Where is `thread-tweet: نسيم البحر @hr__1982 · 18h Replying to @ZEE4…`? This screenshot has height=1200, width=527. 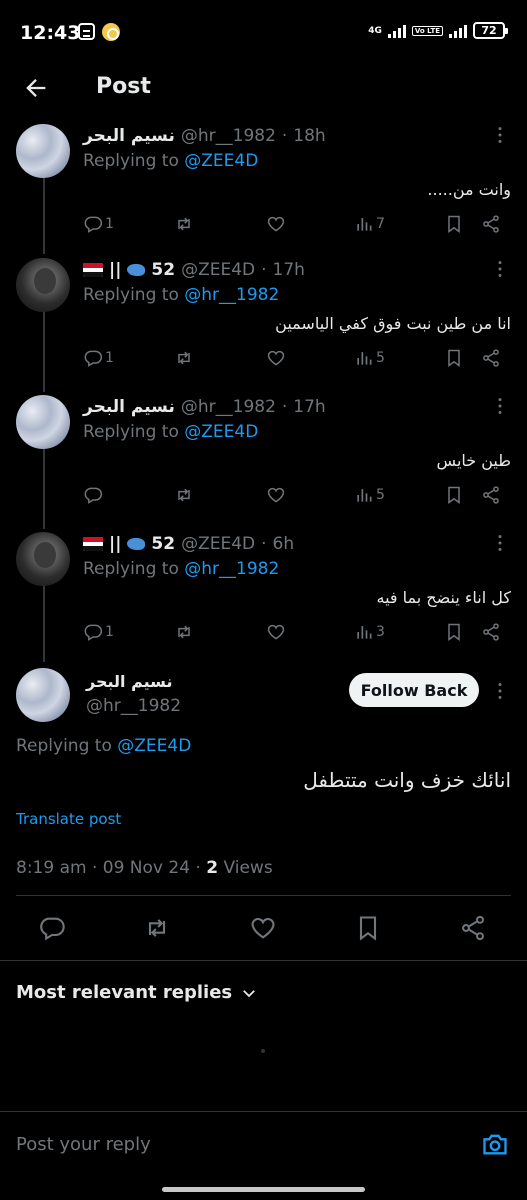 thread-tweet: نسيم البحر @hr__1982 · 18h Replying to @ZEE4… is located at coordinates (263, 192).